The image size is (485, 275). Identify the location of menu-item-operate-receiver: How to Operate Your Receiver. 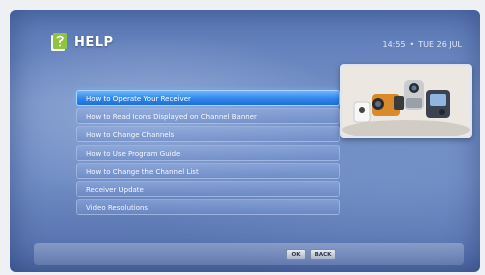
(208, 98).